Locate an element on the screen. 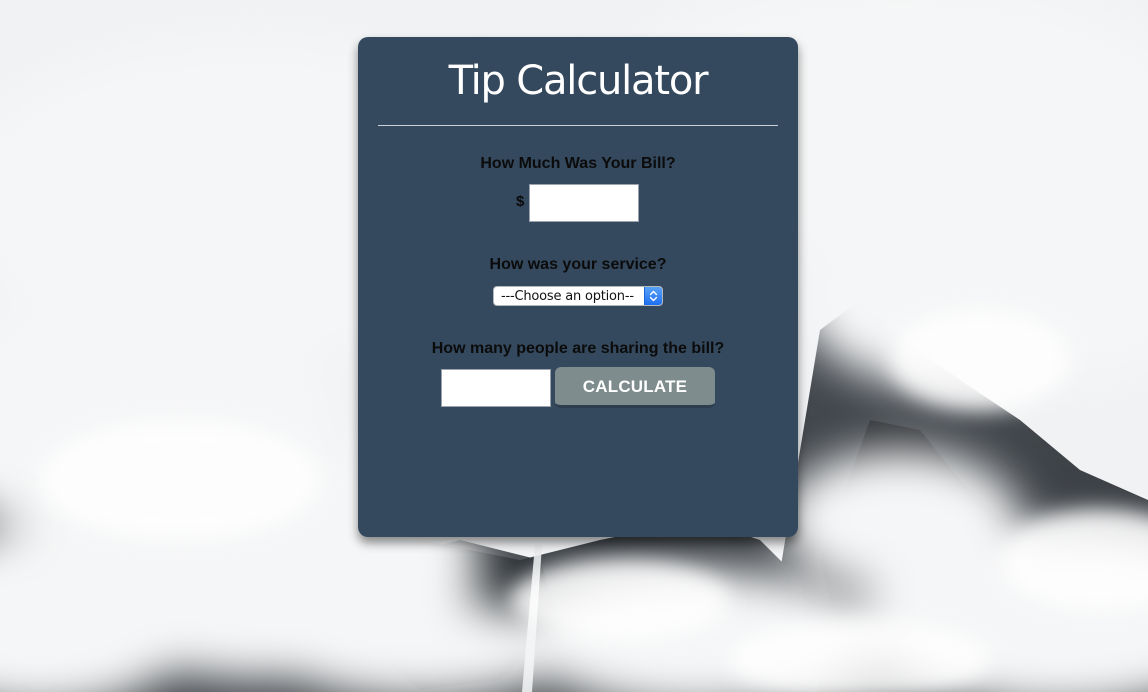  service-quality-select: ---Choose an option-- is located at coordinates (578, 296).